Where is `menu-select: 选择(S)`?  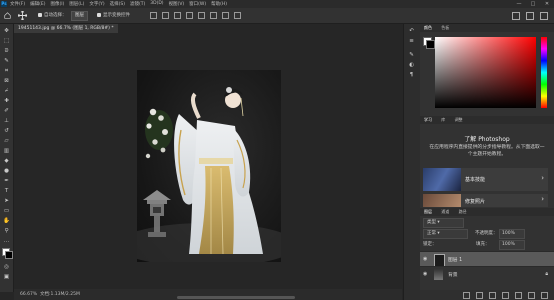 menu-select: 选择(S) is located at coordinates (117, 4).